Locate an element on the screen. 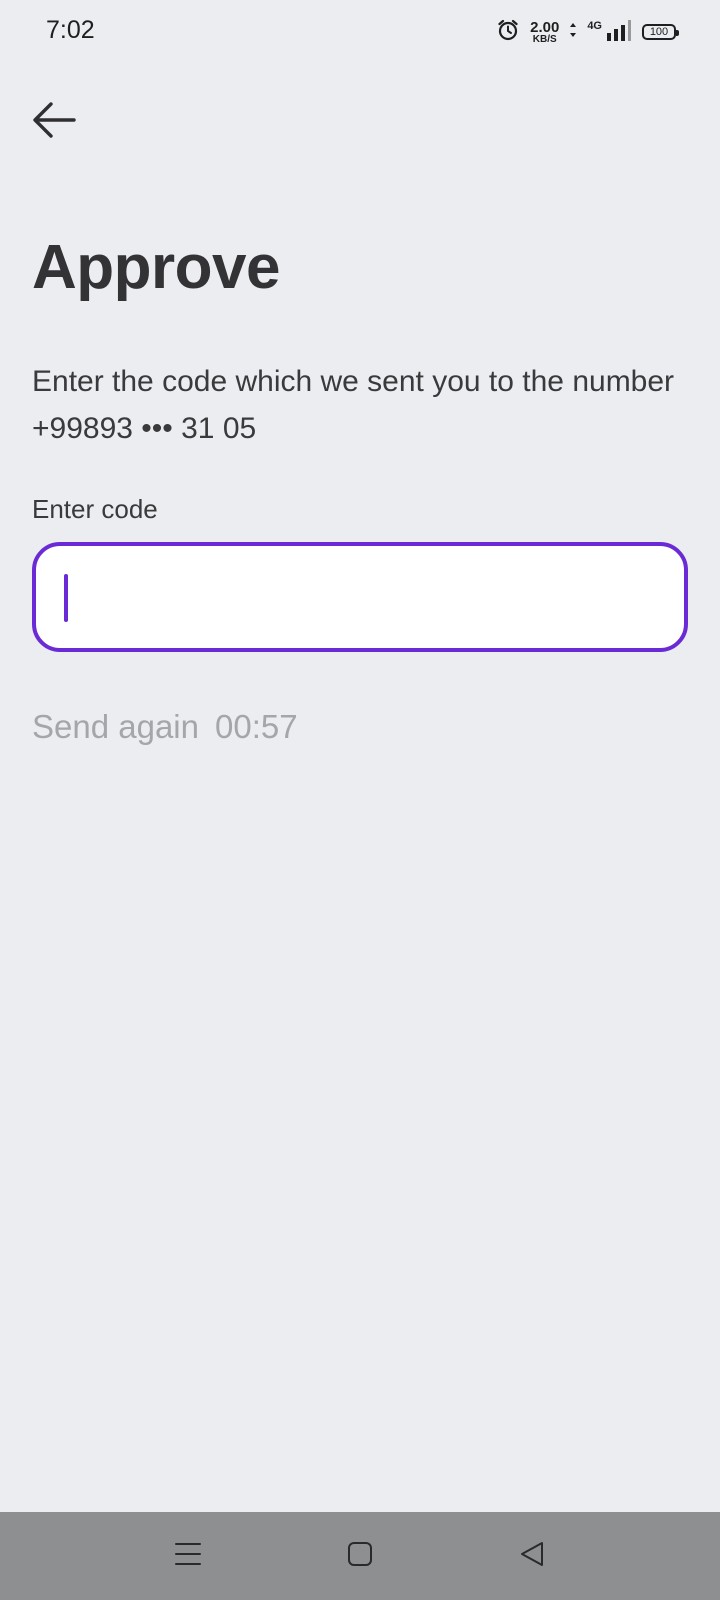 Image resolution: width=720 pixels, height=1600 pixels. back-nav-button is located at coordinates (532, 1556).